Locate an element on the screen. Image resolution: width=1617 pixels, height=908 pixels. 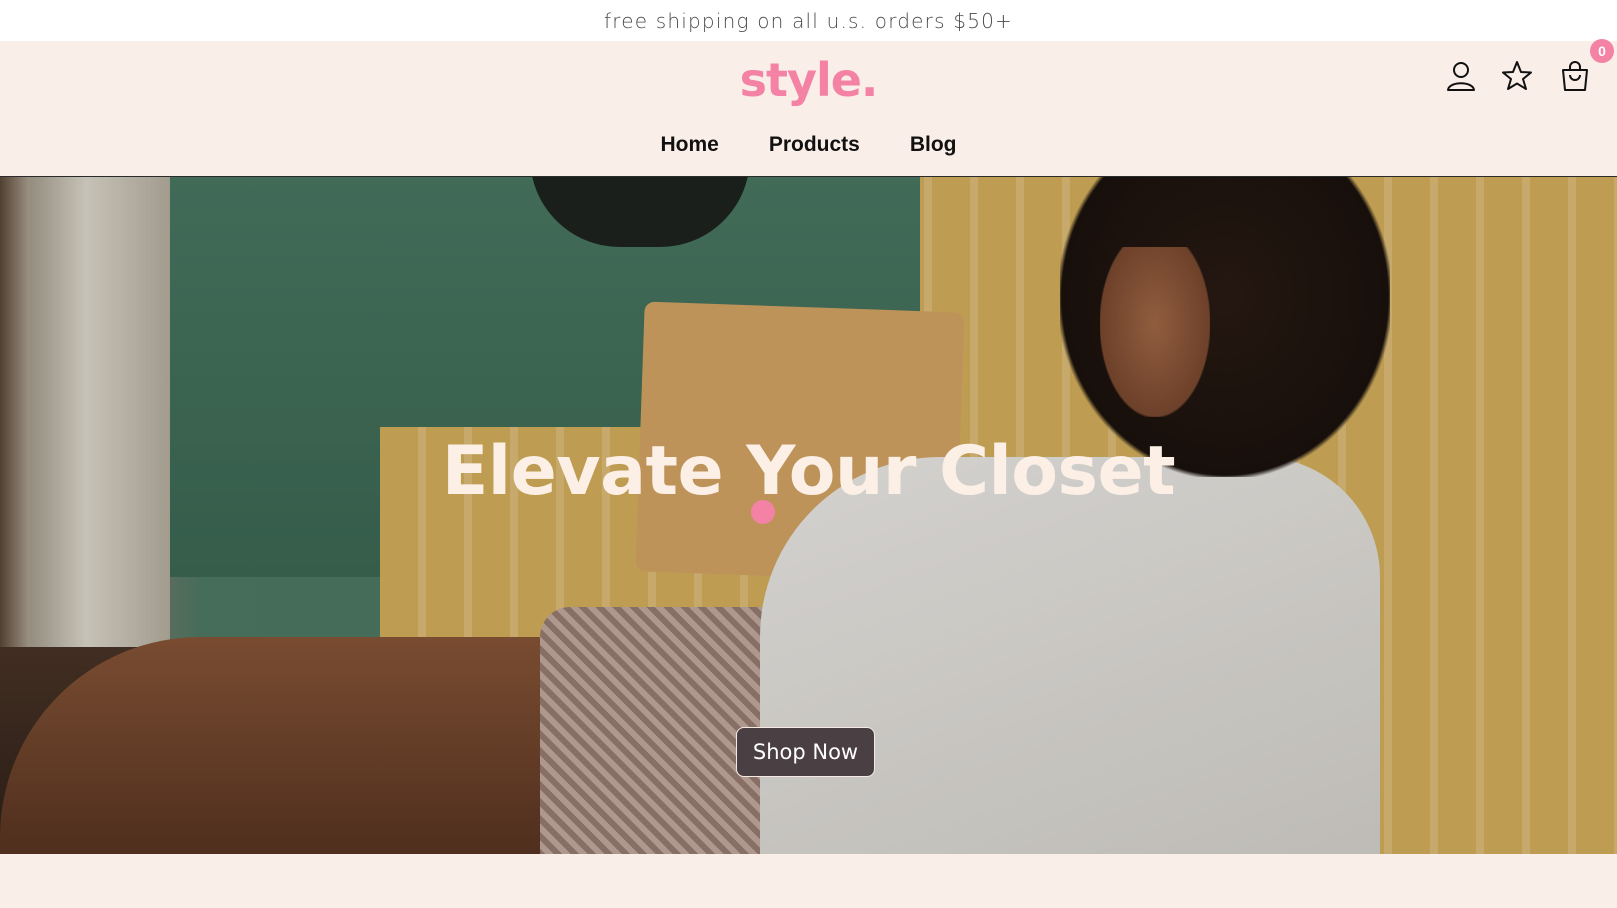
announcement-text: free shipping on all u.s. orders $50+ is located at coordinates (808, 20).